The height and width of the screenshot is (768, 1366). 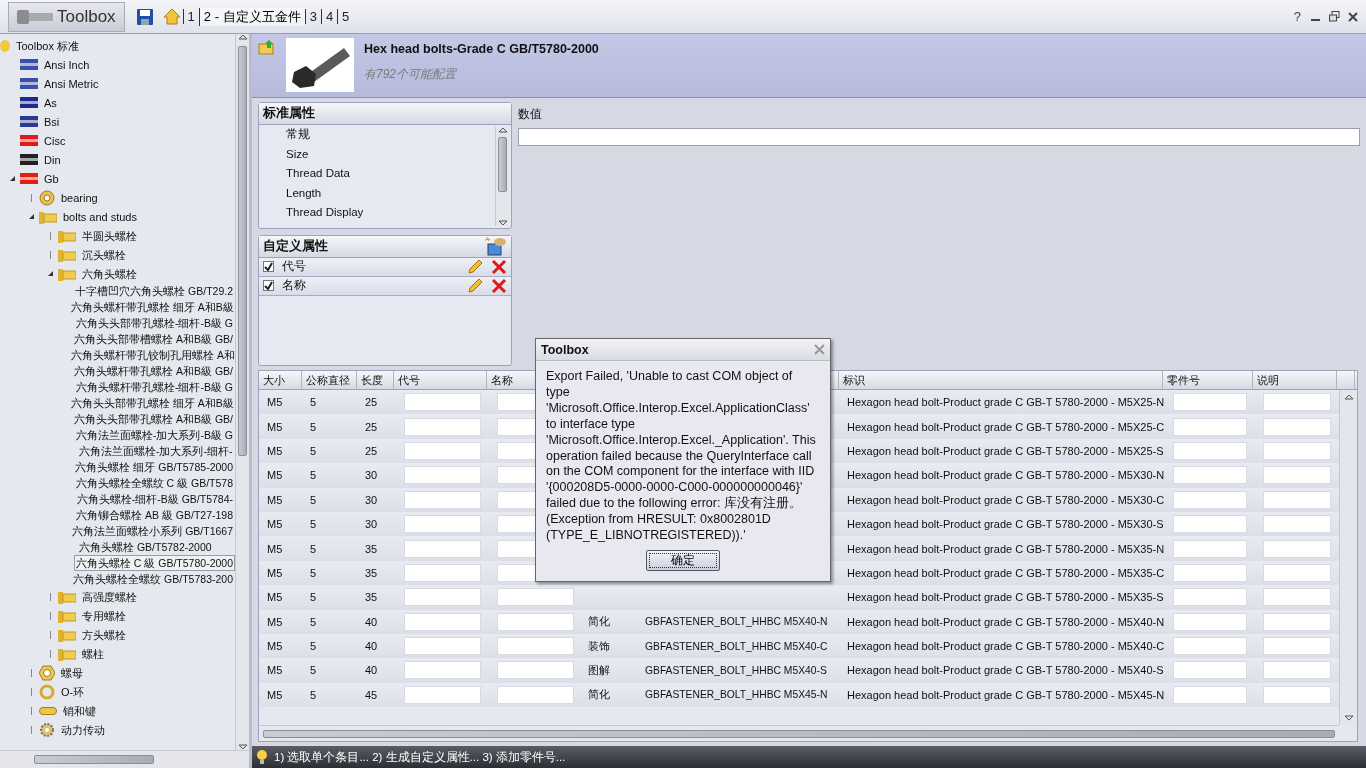 What do you see at coordinates (1004, 499) in the screenshot?
I see `table-cell-text: Hexagon head bolt-Product grade C GB-T 5780-2000 - M5X30-C` at bounding box center [1004, 499].